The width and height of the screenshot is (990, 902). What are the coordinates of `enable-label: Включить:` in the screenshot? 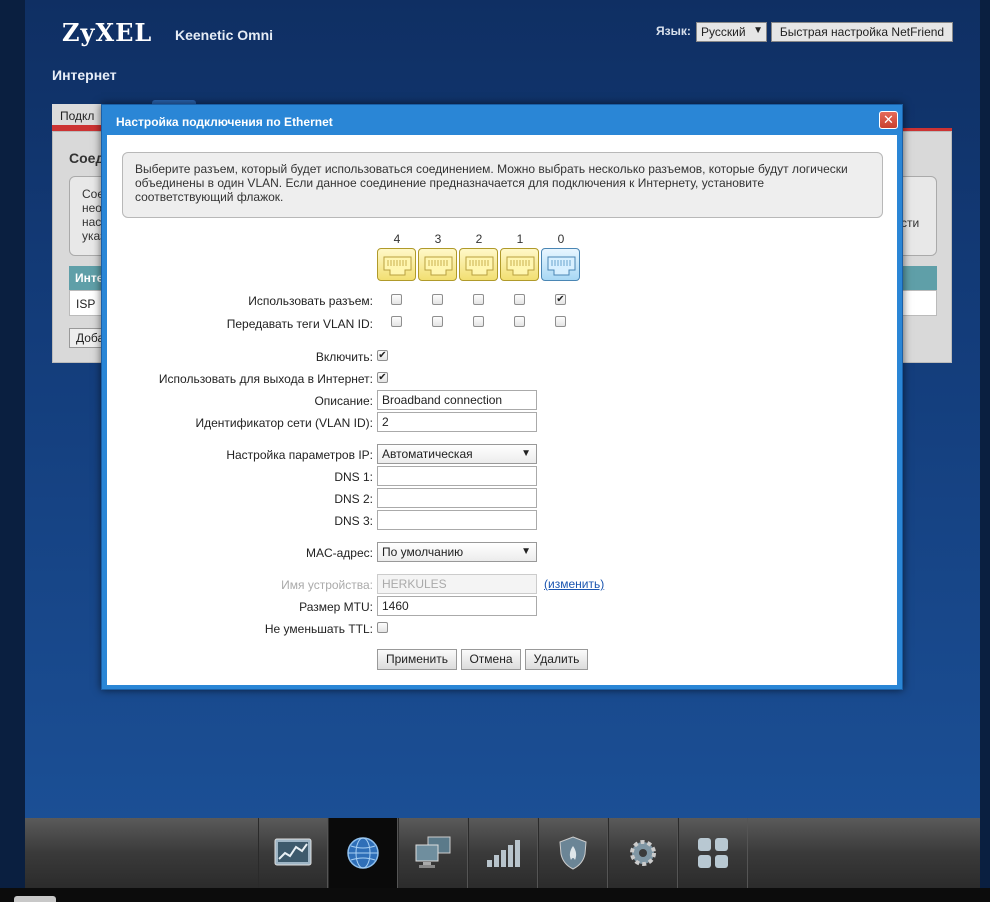 It's located at (344, 357).